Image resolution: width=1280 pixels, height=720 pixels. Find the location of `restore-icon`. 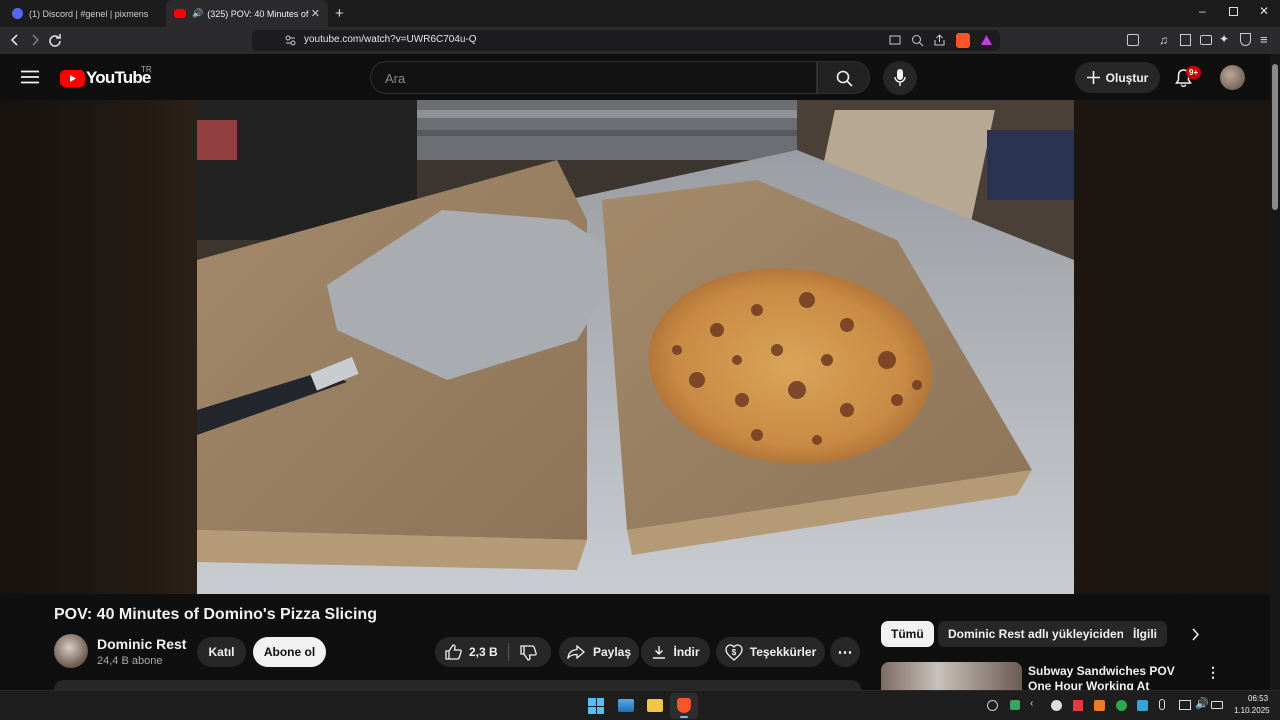

restore-icon is located at coordinates (1233, 11).